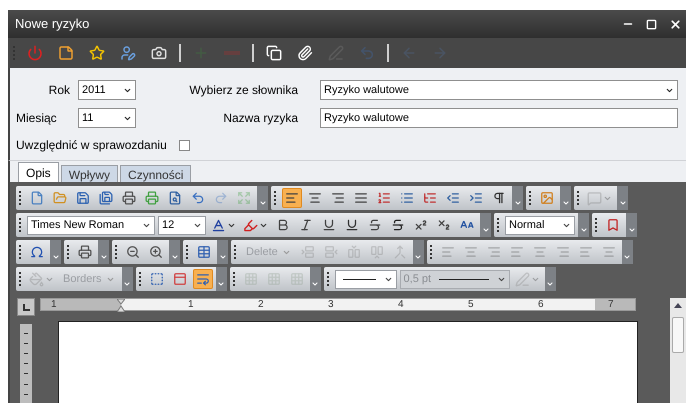 Image resolution: width=686 pixels, height=403 pixels. What do you see at coordinates (66, 53) in the screenshot?
I see `note-icon` at bounding box center [66, 53].